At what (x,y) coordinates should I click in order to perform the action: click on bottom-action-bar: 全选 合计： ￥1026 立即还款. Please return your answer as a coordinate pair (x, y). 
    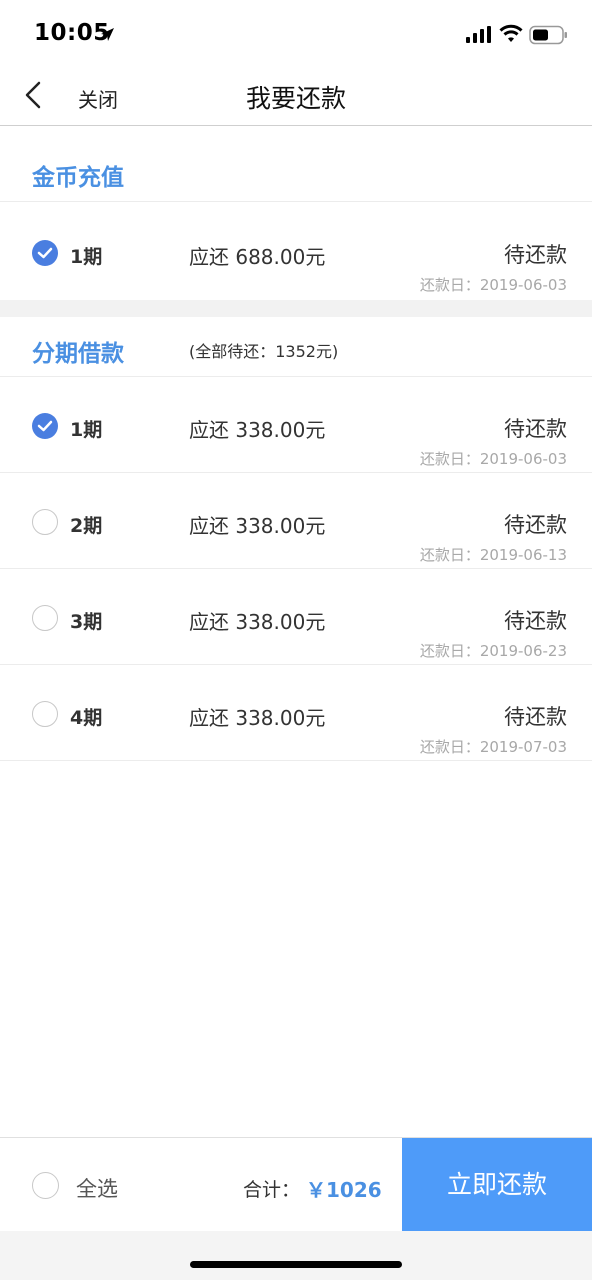
    Looking at the image, I should click on (296, 1184).